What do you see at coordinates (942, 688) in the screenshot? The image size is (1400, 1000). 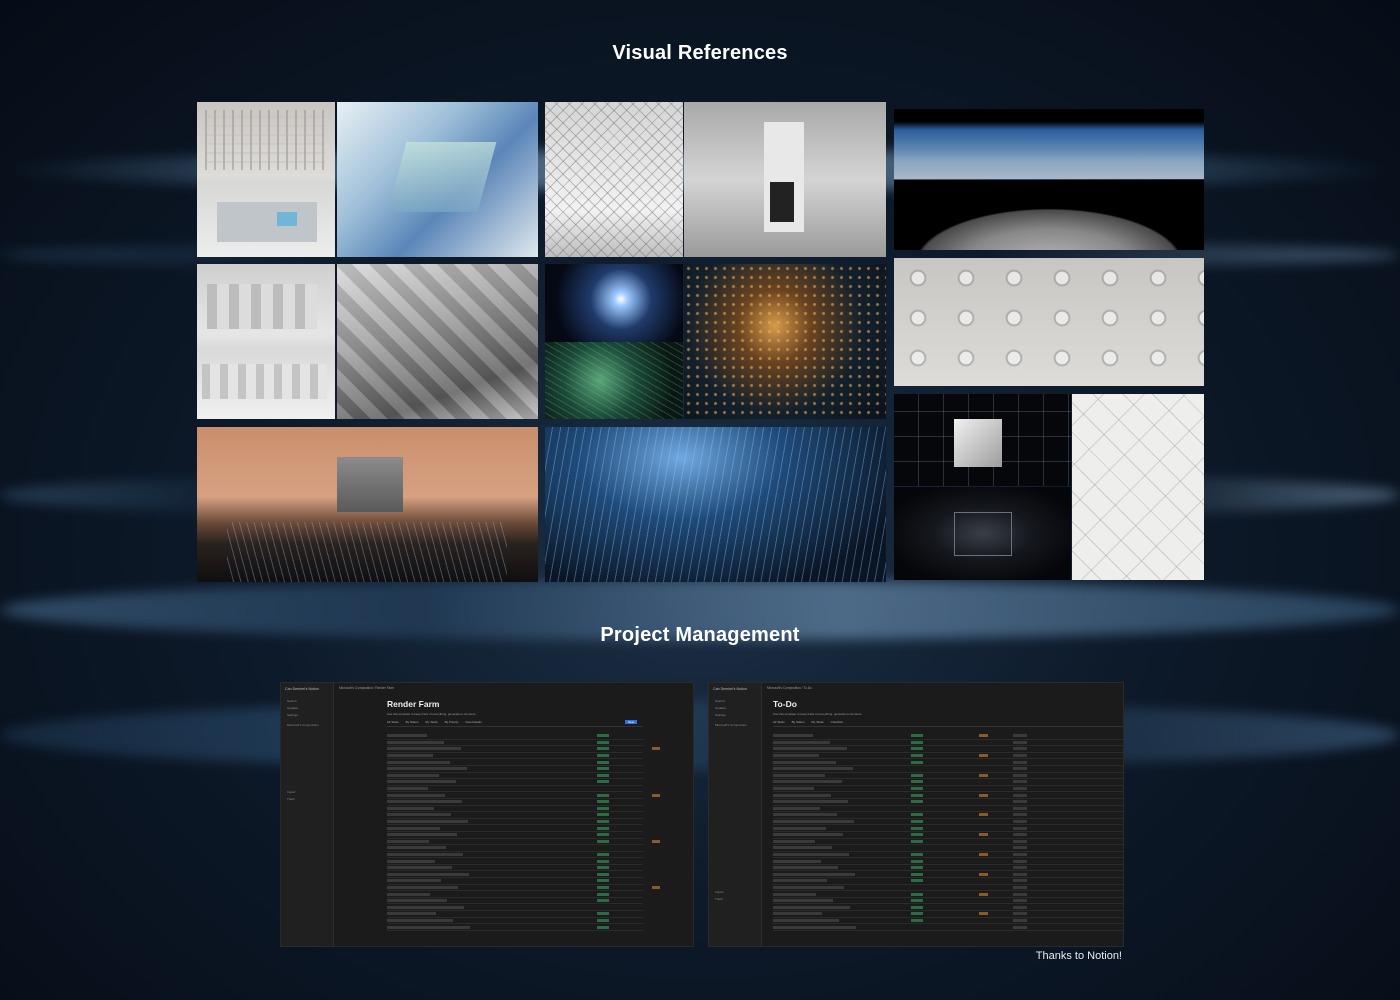 I see `breadcrumb: Microsoft's Composition / To-Do` at bounding box center [942, 688].